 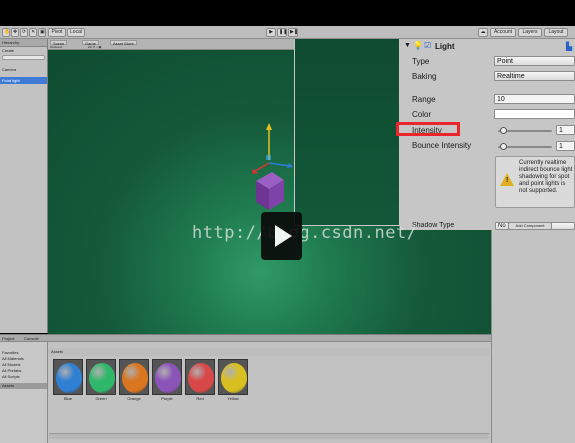 What do you see at coordinates (533, 336) in the screenshot?
I see `inspector-empty-area` at bounding box center [533, 336].